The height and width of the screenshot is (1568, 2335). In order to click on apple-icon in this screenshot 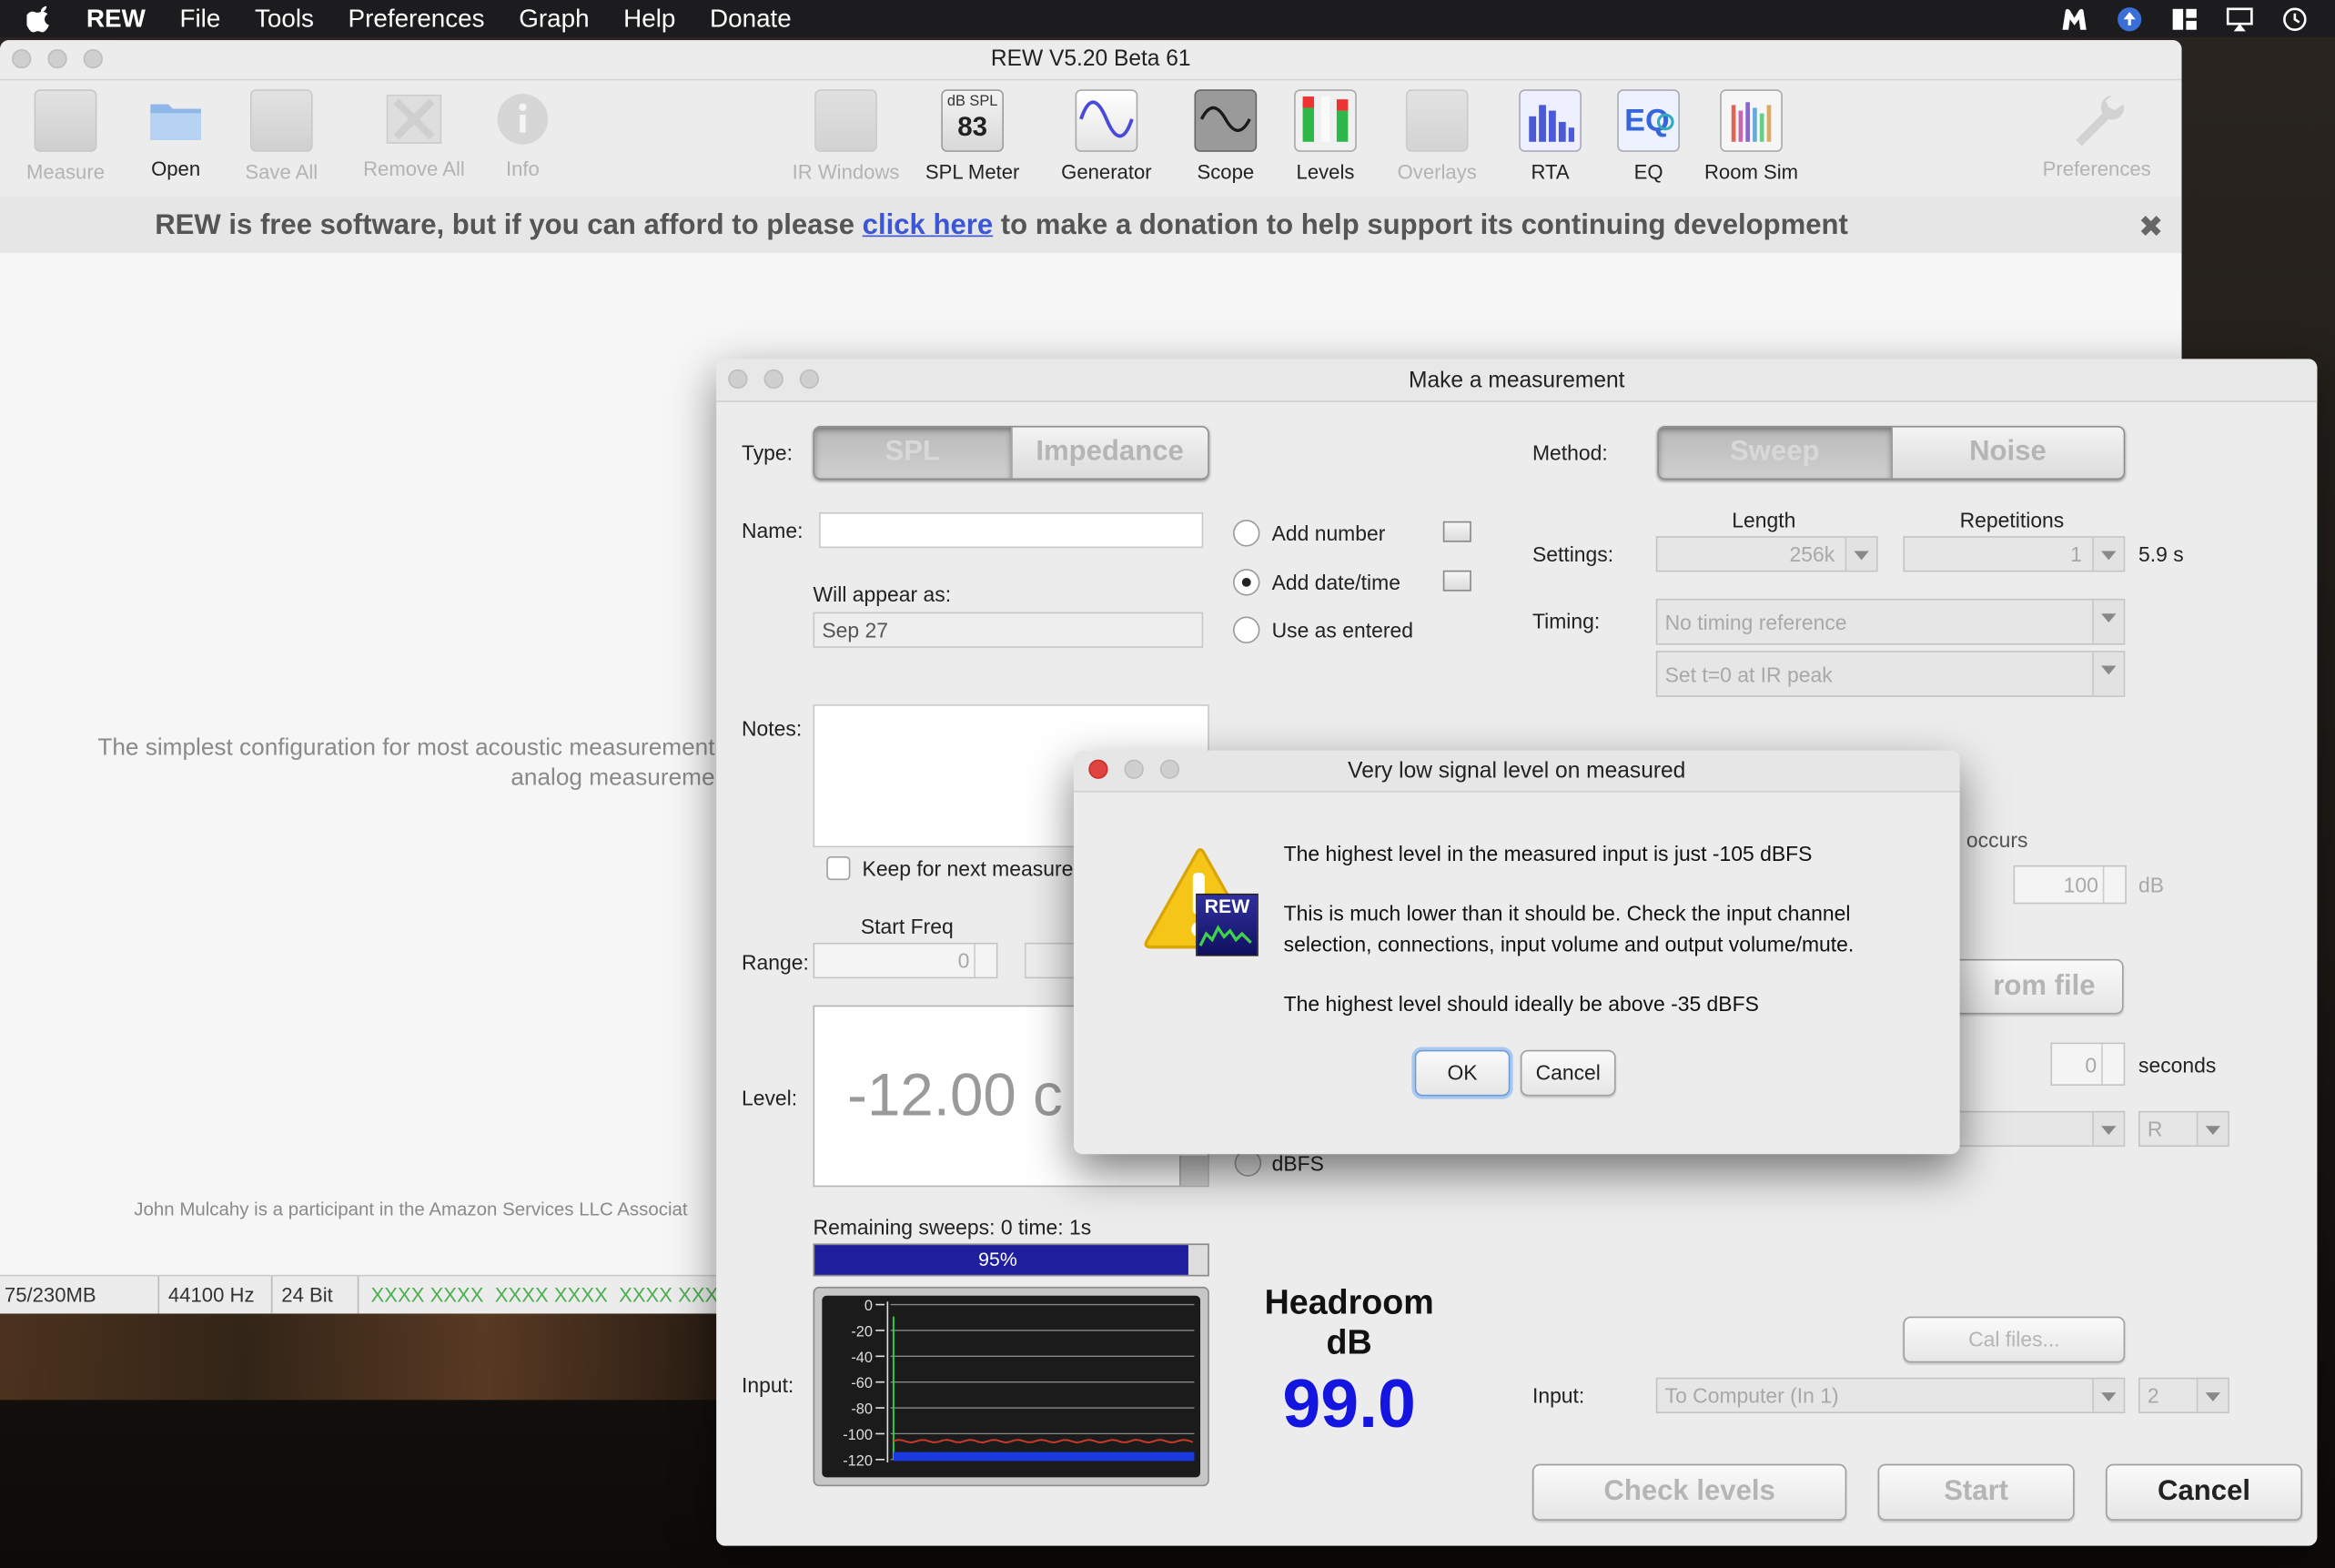, I will do `click(40, 18)`.